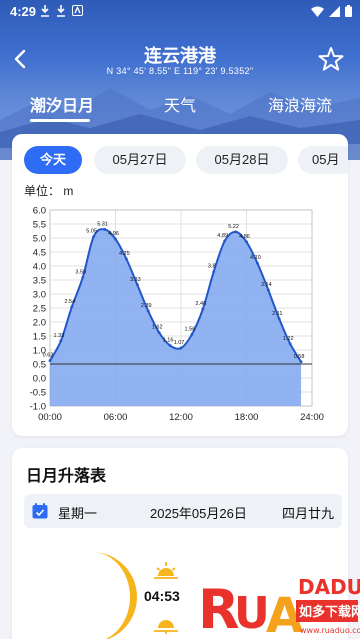 The width and height of the screenshot is (360, 639). I want to click on moon-icon, so click(114, 595).